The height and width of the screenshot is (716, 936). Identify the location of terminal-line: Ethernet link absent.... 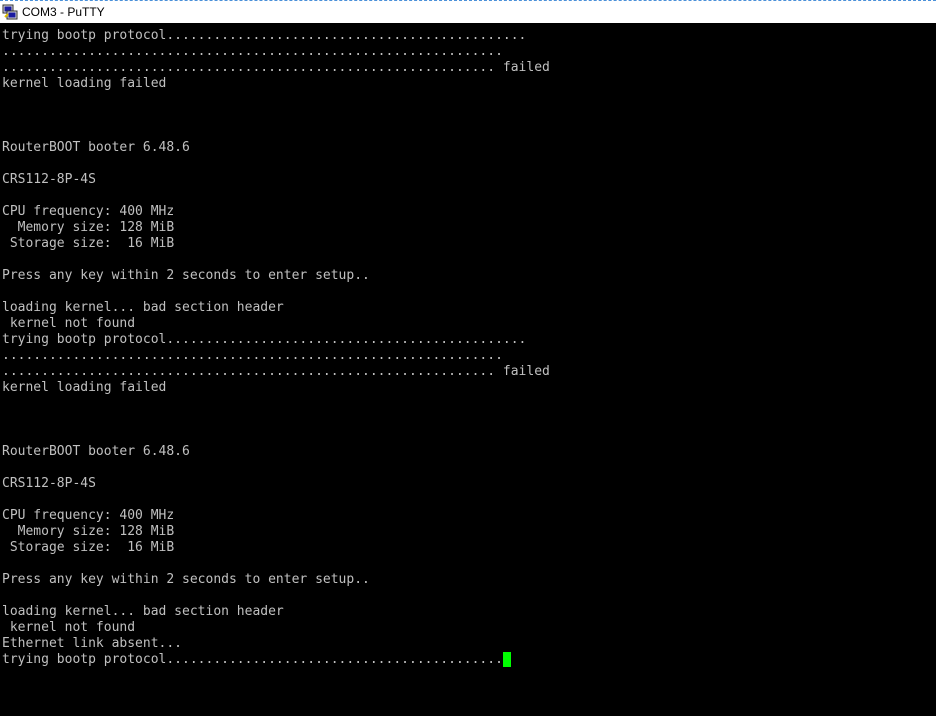
(468, 644).